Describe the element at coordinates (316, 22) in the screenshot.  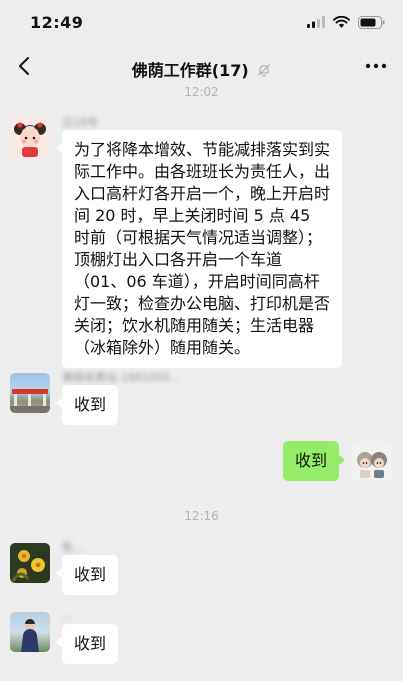
I see `signal-icon` at that location.